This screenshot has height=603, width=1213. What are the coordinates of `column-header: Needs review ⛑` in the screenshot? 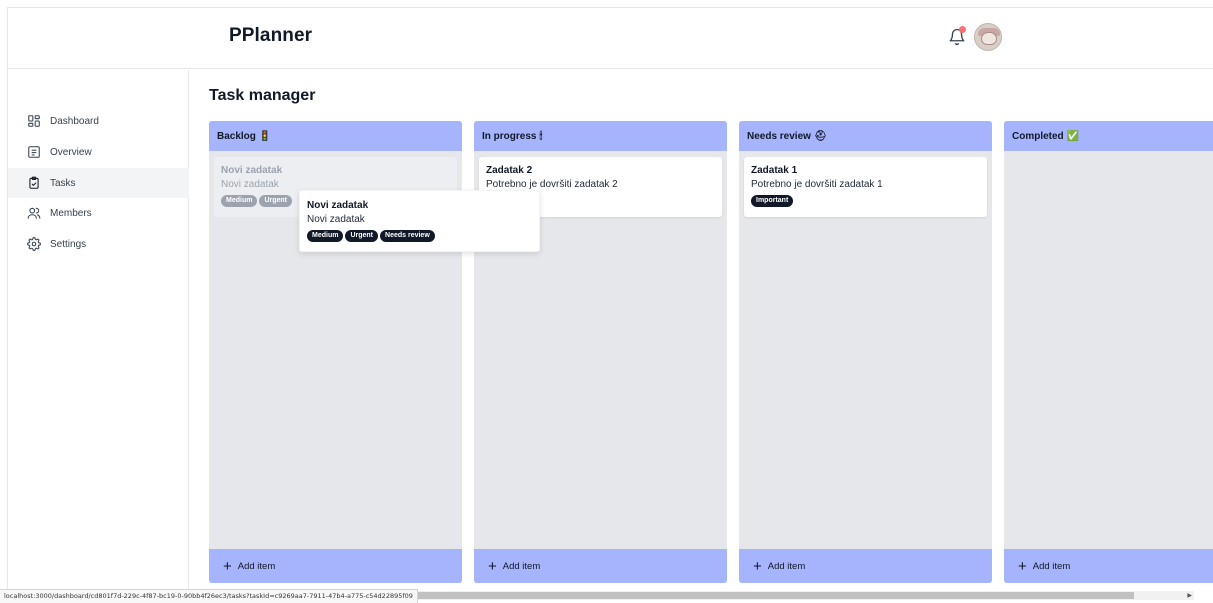 It's located at (865, 136).